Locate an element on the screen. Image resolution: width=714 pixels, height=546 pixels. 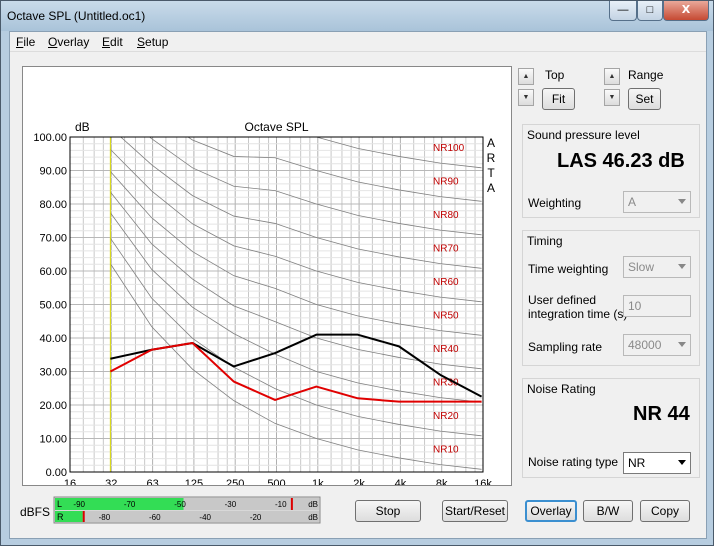
x-tick-label: 4k is located at coordinates (401, 481).